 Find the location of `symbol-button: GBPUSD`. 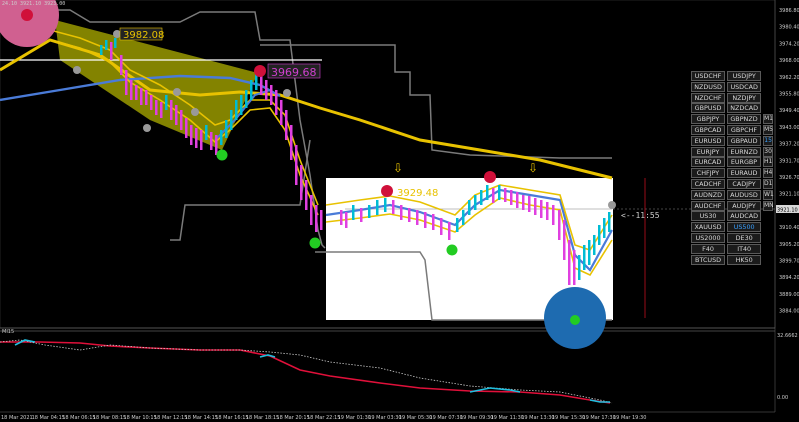

symbol-button: GBPUSD is located at coordinates (708, 108).